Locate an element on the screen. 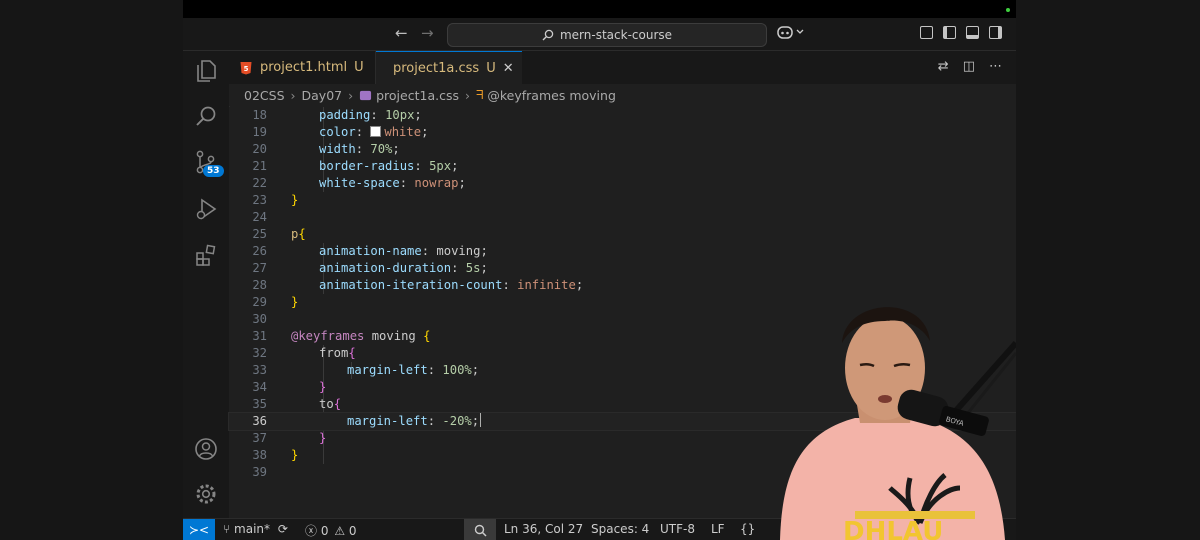  code-text: @keyframes moving { is located at coordinates (361, 336).